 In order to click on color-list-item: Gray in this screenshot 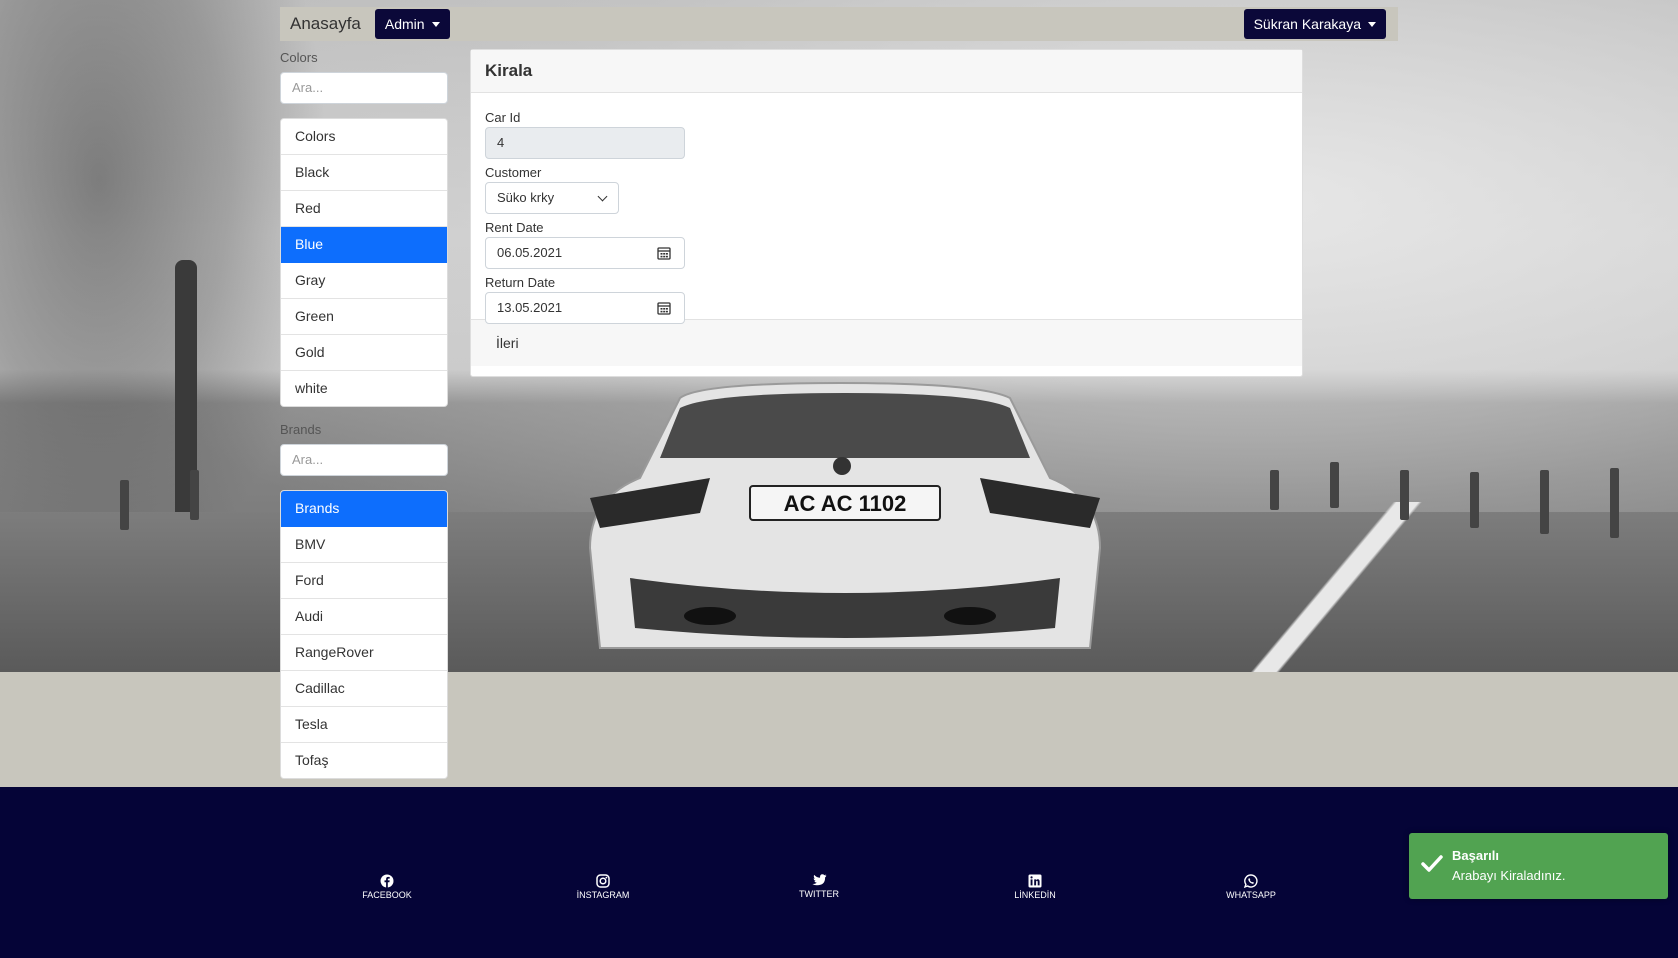, I will do `click(364, 281)`.